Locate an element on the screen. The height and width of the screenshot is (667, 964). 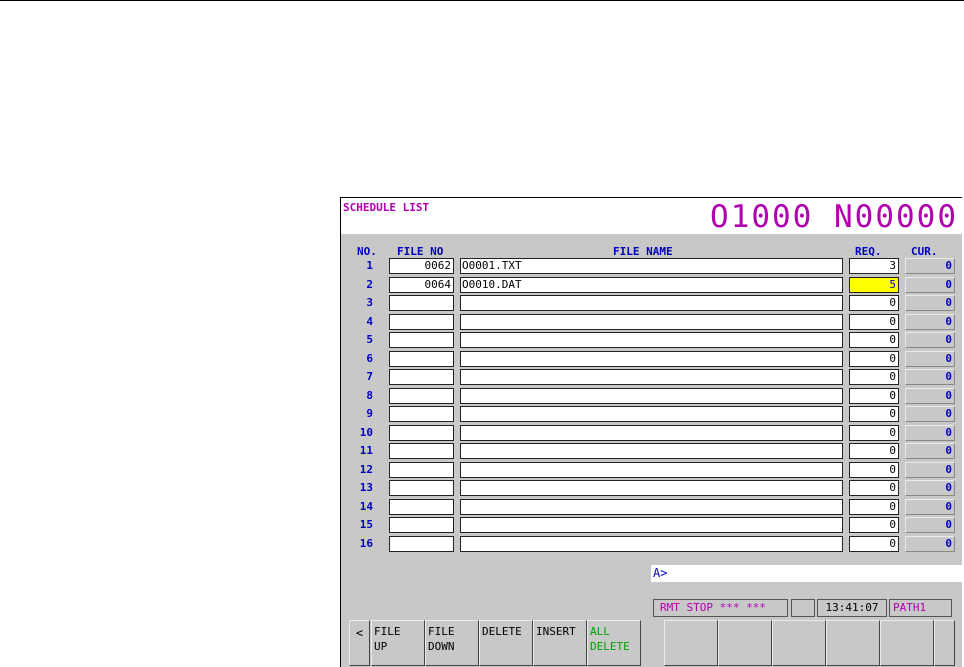
row-number: 4 is located at coordinates (369, 321).